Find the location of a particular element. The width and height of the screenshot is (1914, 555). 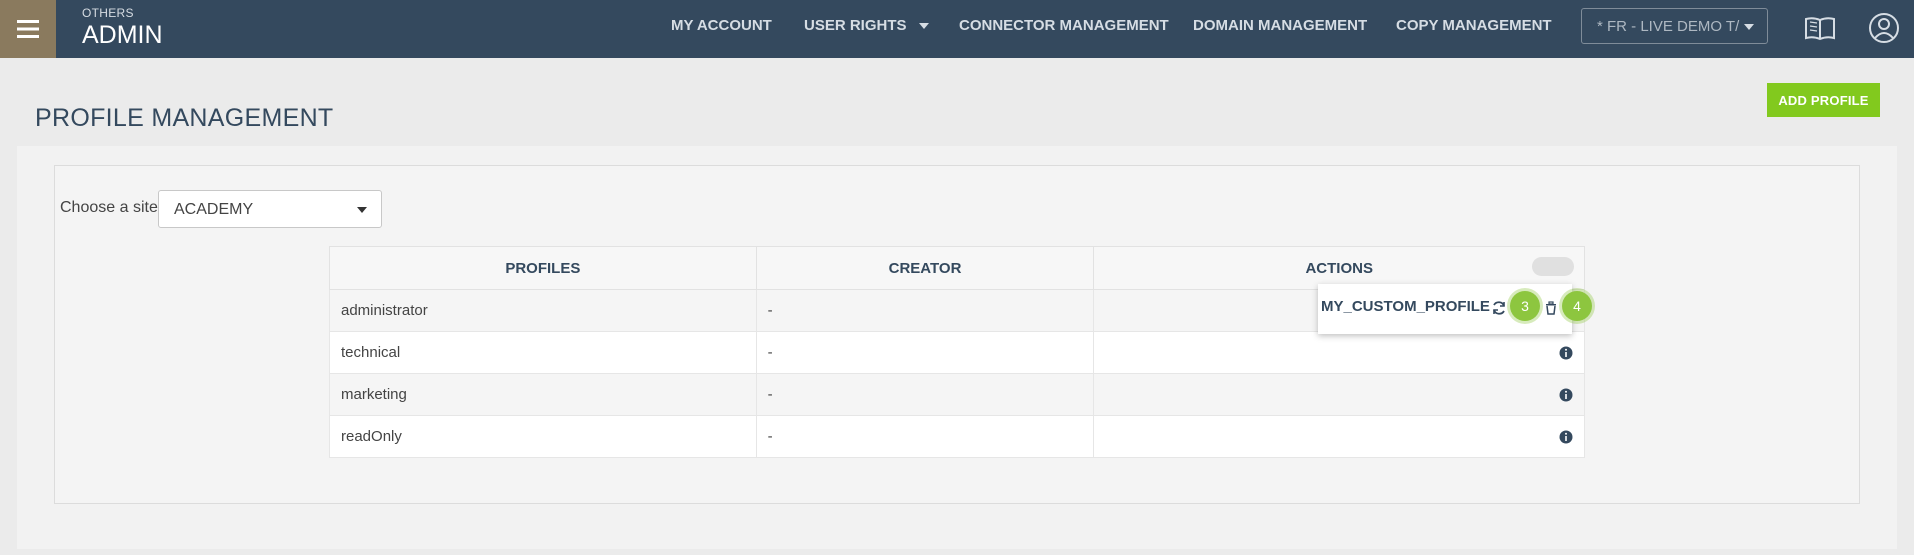

site-selector: * FR - LIVE DEMO T/ is located at coordinates (1674, 26).